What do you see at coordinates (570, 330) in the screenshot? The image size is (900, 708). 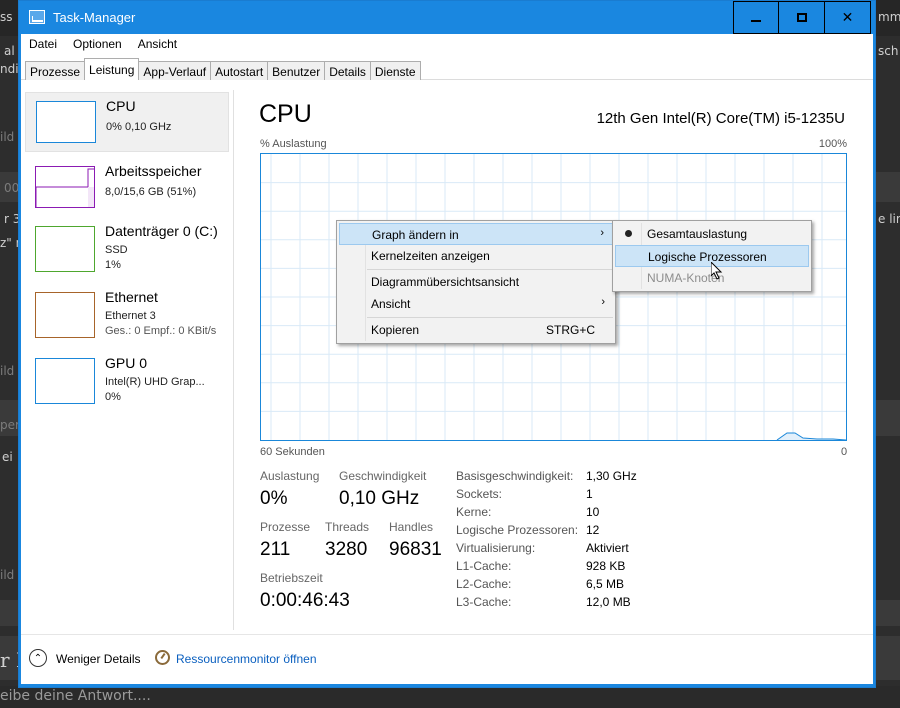 I see `menu-item-shortcut: STRG+C` at bounding box center [570, 330].